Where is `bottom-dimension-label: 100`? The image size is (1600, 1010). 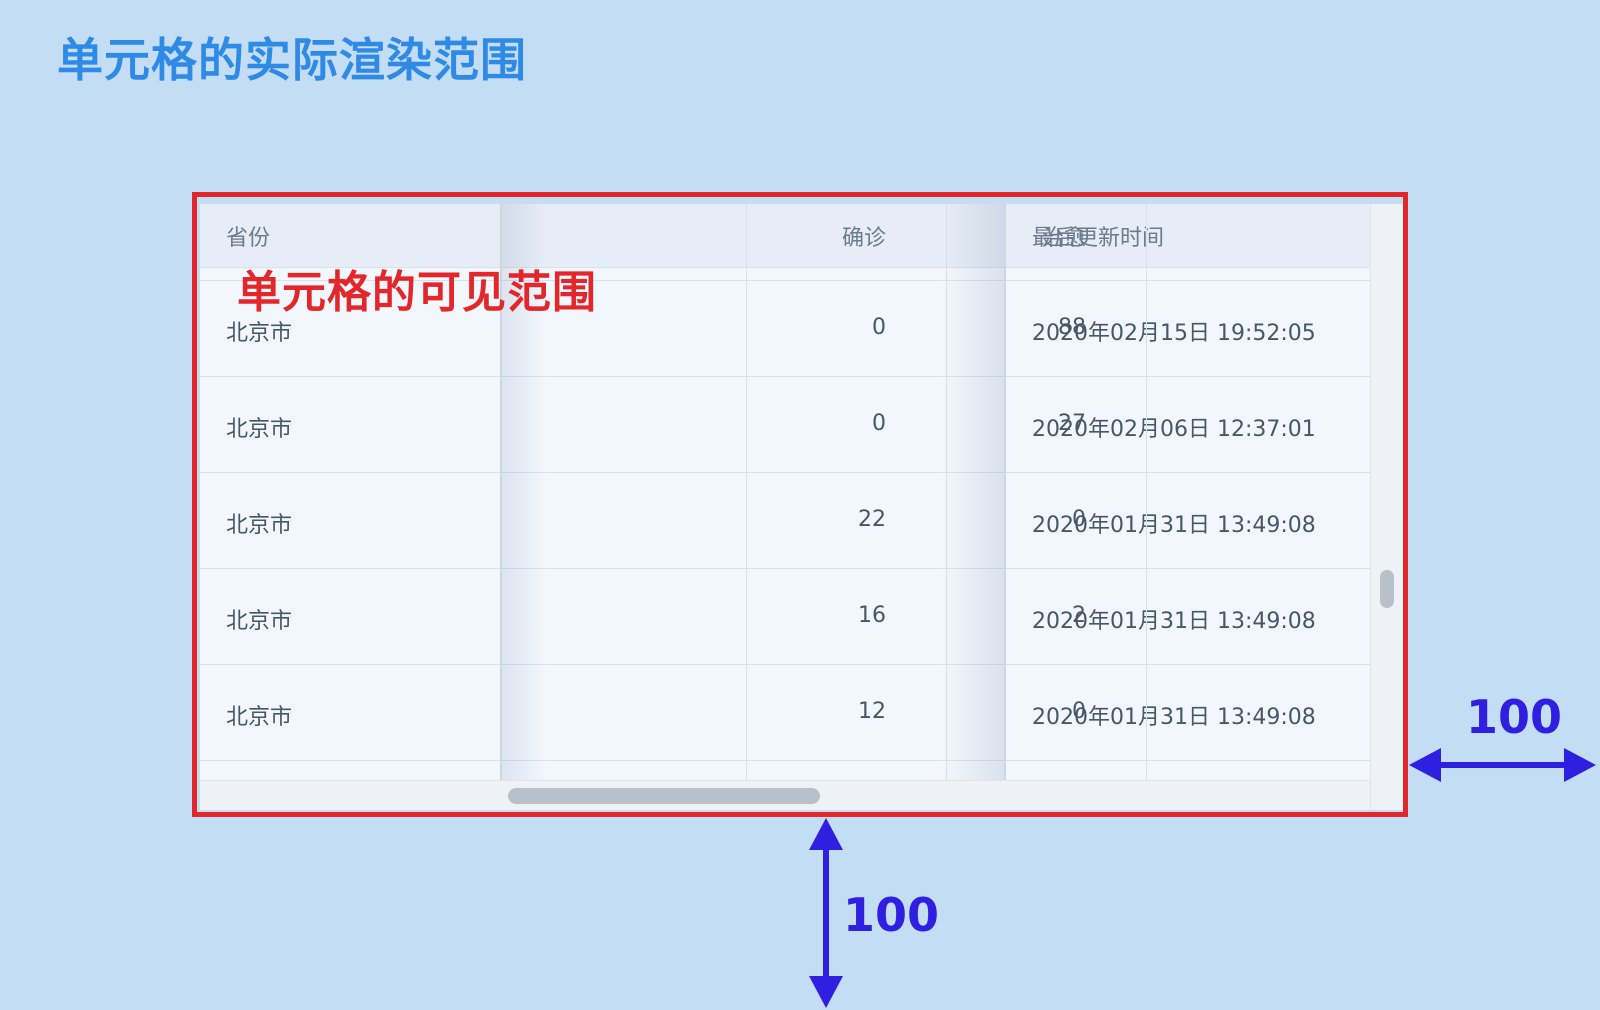
bottom-dimension-label: 100 is located at coordinates (891, 915).